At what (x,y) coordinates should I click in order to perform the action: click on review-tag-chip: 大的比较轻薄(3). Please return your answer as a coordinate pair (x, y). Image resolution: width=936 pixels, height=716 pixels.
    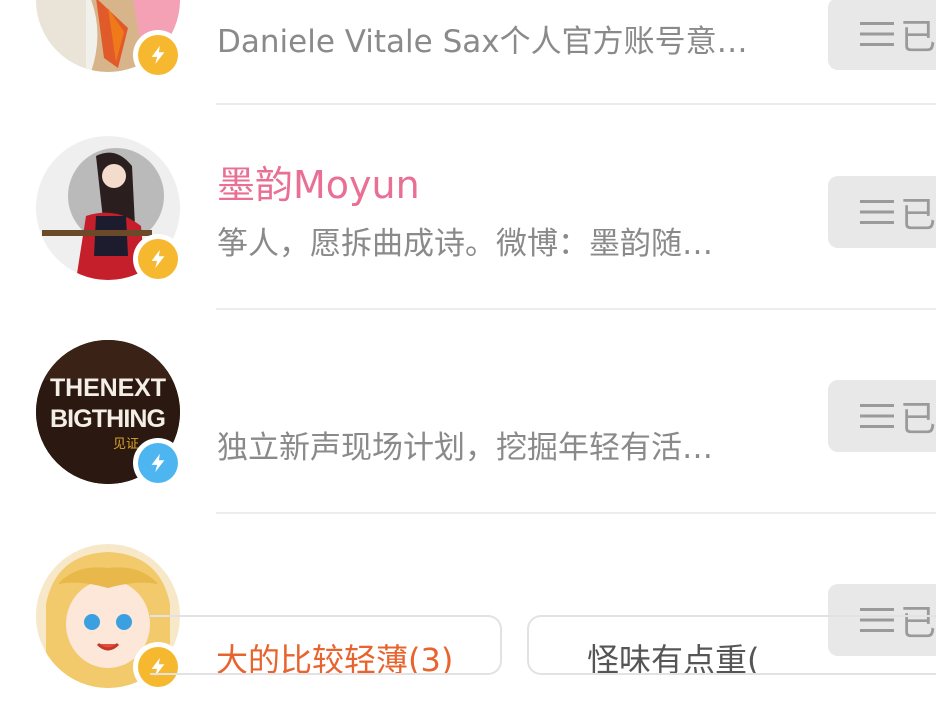
    Looking at the image, I should click on (326, 645).